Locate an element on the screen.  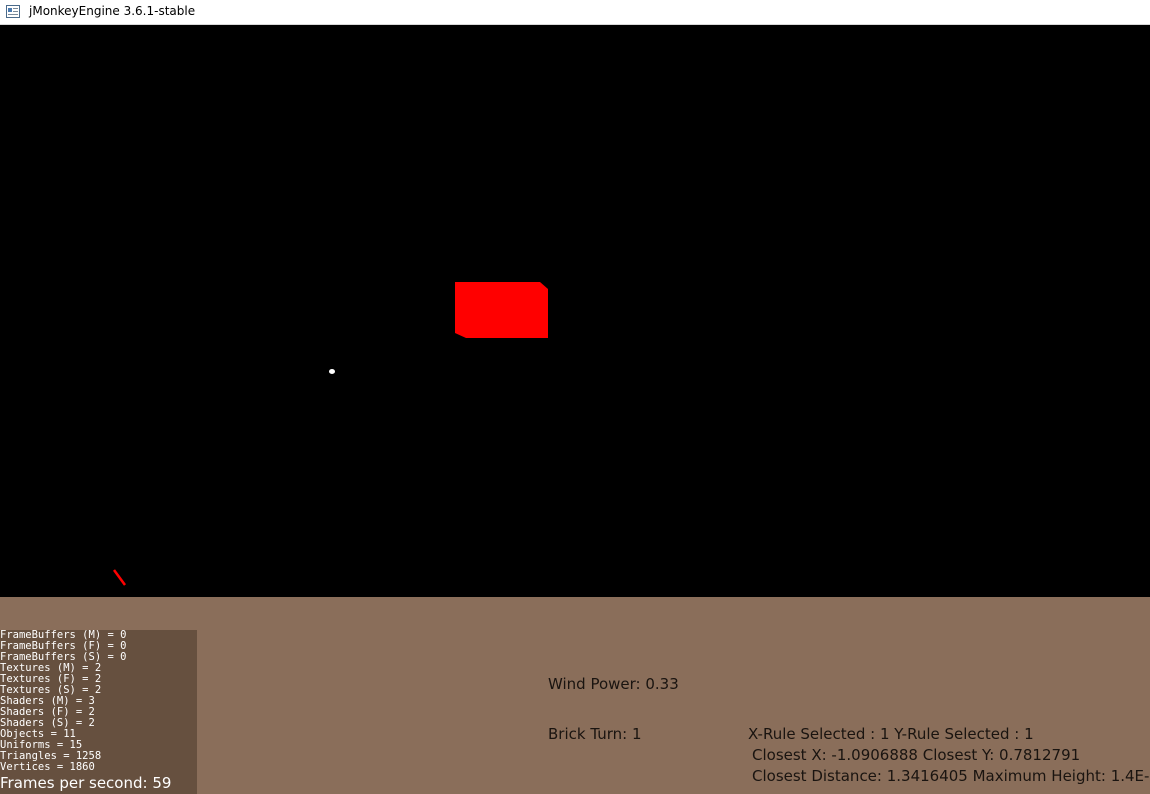
launcher-barrel is located at coordinates (119, 577).